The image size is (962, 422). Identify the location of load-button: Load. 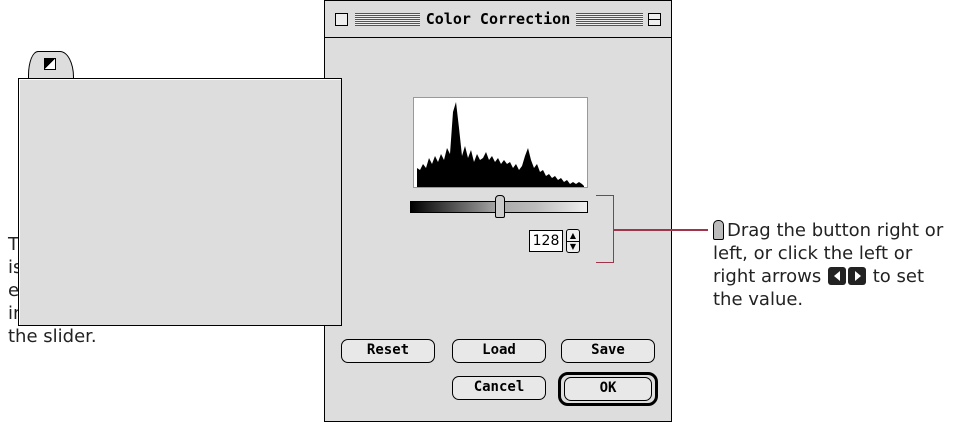
(499, 351).